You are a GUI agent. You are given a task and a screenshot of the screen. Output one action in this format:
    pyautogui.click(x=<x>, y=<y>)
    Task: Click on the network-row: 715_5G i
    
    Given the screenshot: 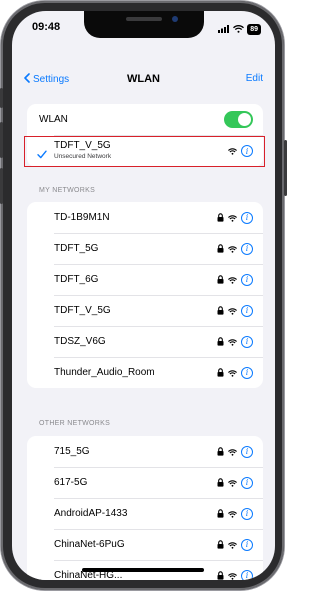 What is the action you would take?
    pyautogui.click(x=145, y=451)
    